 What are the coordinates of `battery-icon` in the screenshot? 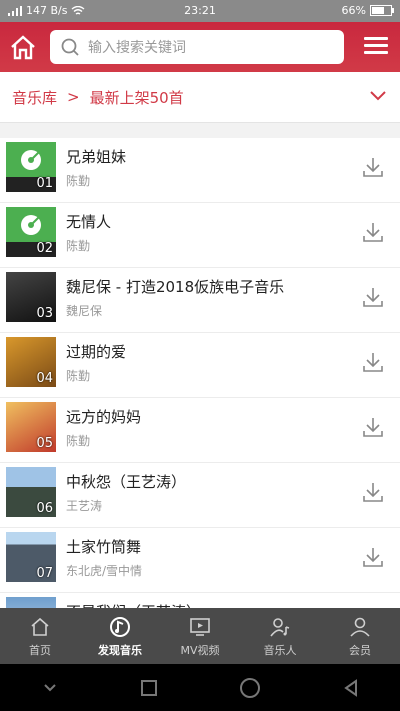 It's located at (382, 10).